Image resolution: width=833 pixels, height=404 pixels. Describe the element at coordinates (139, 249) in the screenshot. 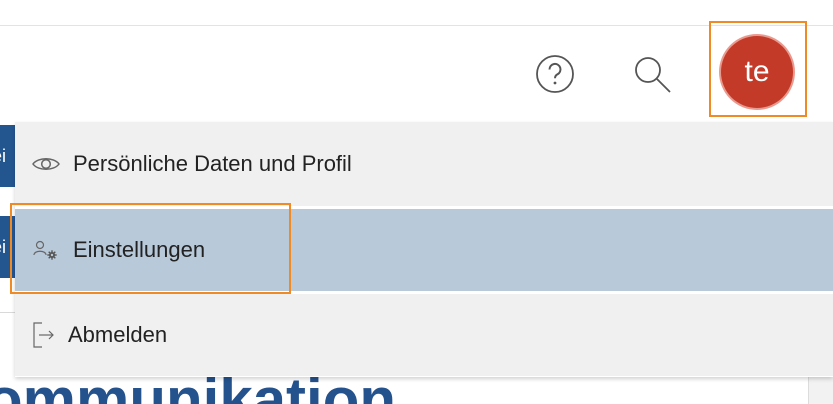

I see `menu-item-label: Einstellungen` at that location.